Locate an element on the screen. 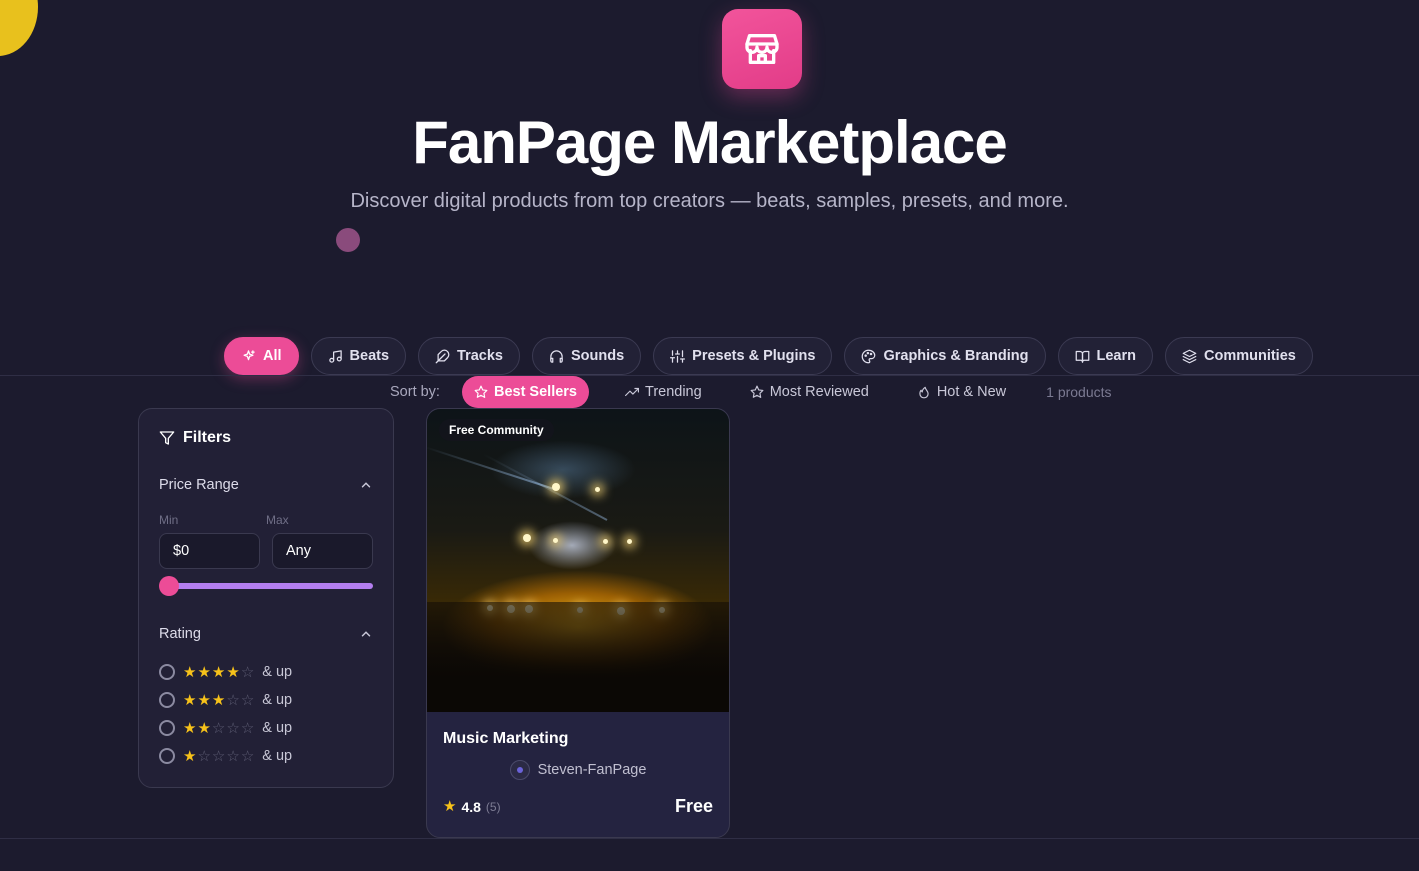  star-icon is located at coordinates (481, 391).